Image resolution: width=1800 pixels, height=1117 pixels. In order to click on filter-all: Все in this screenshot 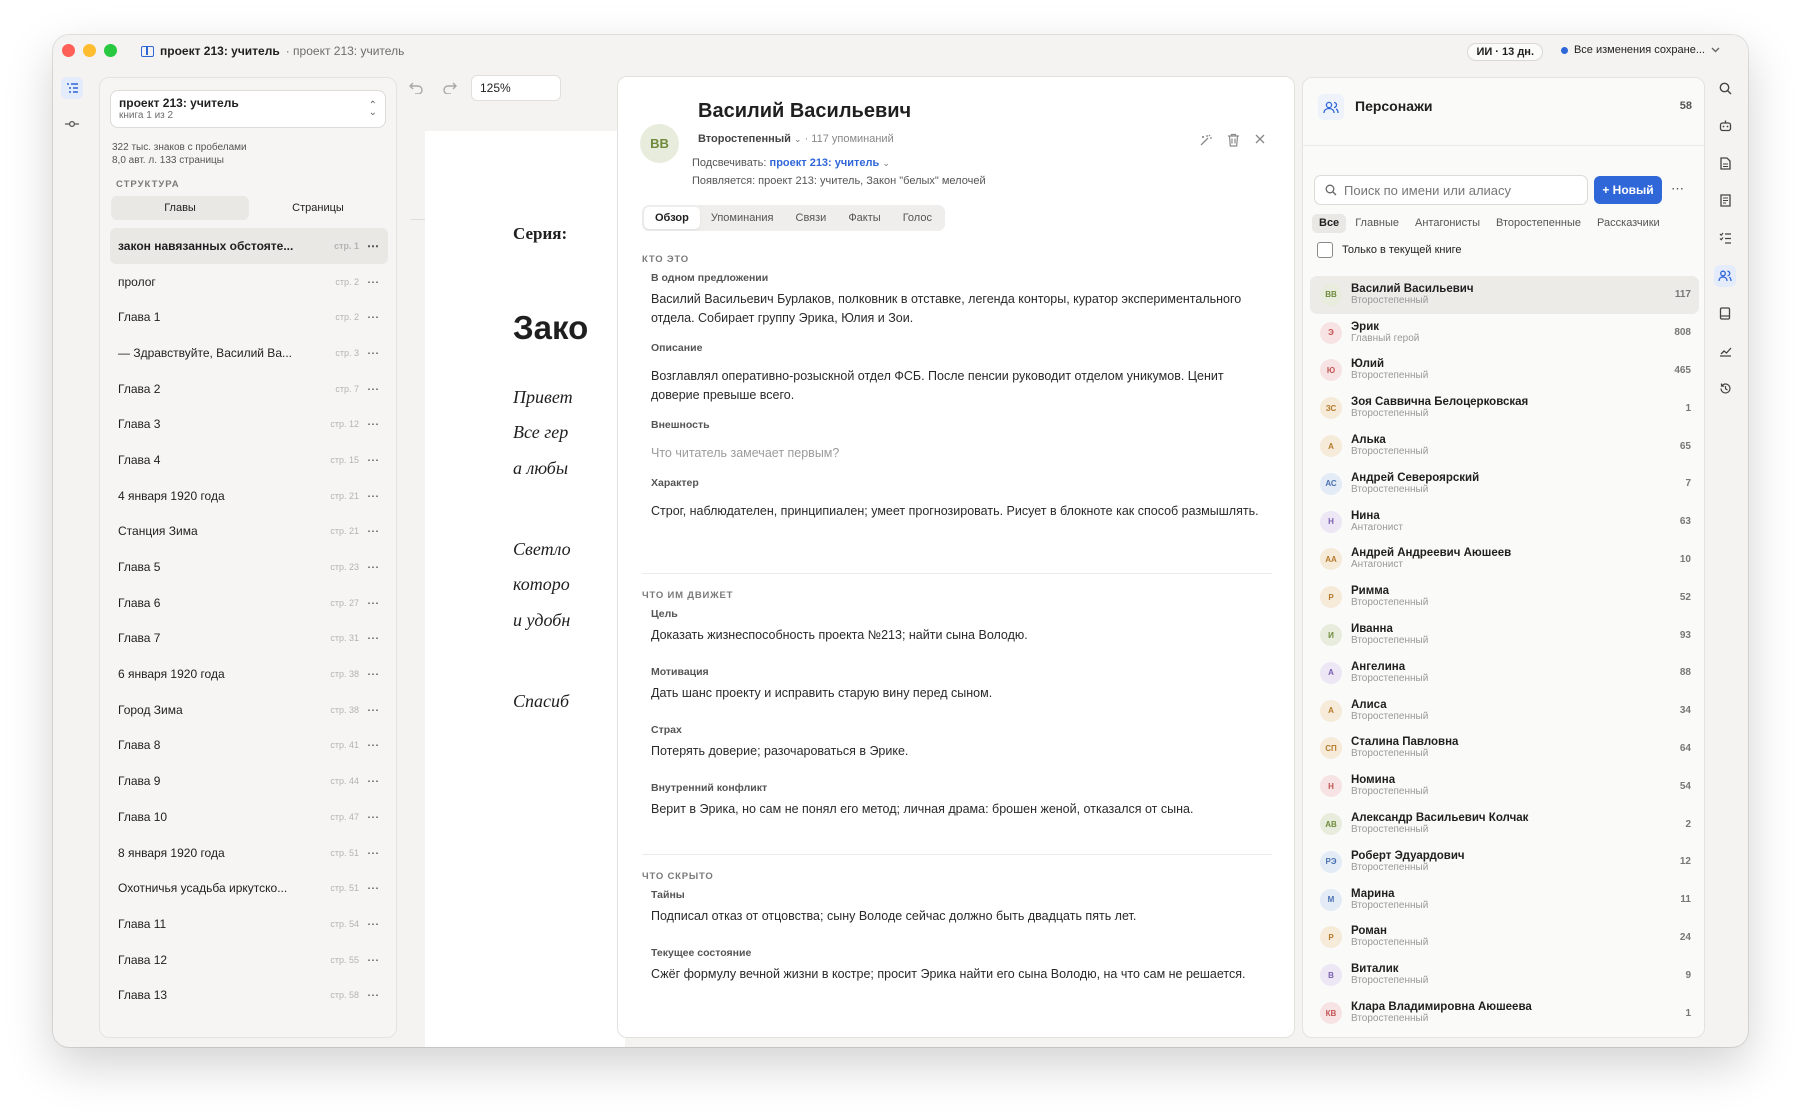, I will do `click(1329, 223)`.